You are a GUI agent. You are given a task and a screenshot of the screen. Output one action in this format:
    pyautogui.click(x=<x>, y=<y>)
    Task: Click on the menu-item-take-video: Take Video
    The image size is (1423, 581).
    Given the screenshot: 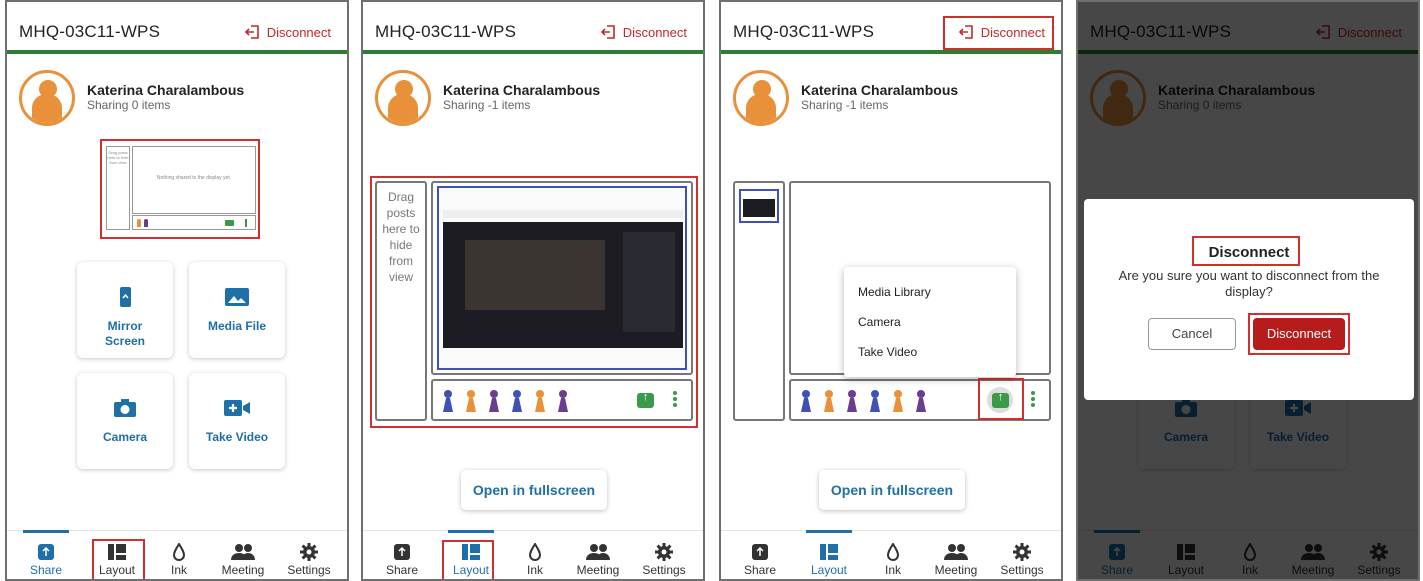 What is the action you would take?
    pyautogui.click(x=887, y=352)
    